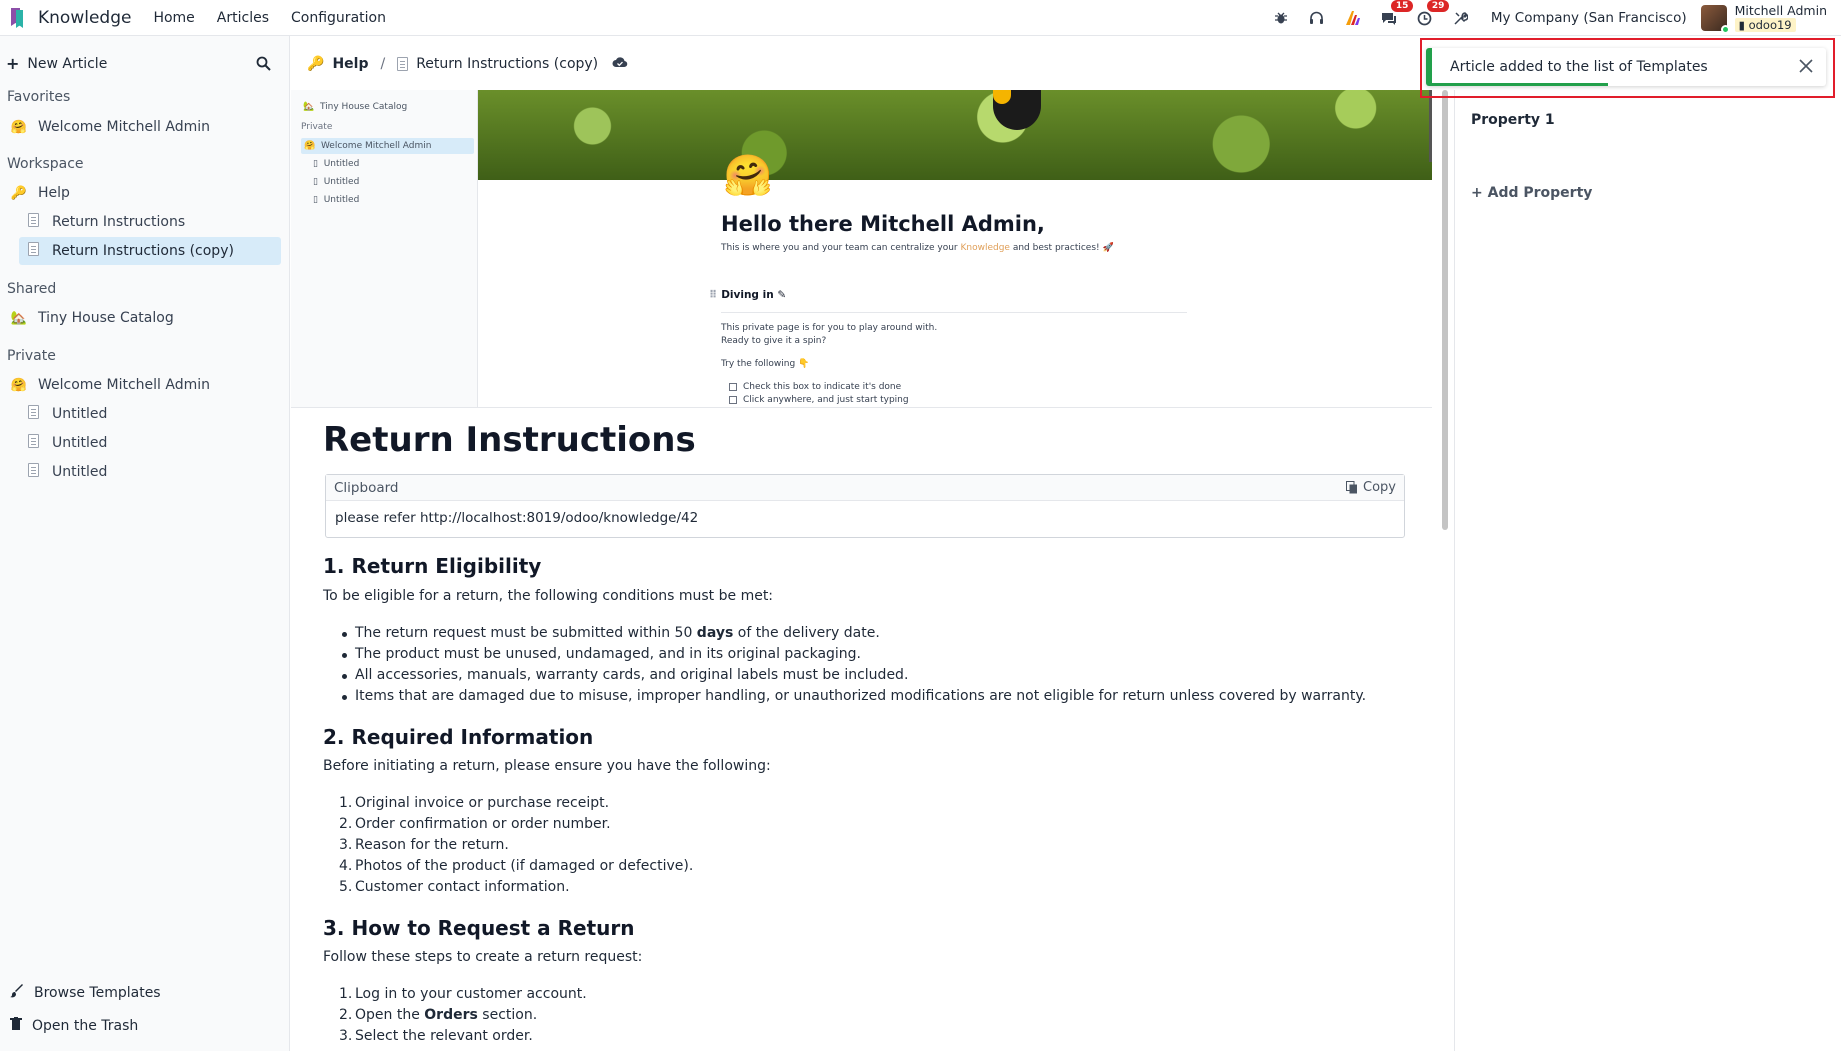  I want to click on workspace-section-title: Workspace, so click(45, 164).